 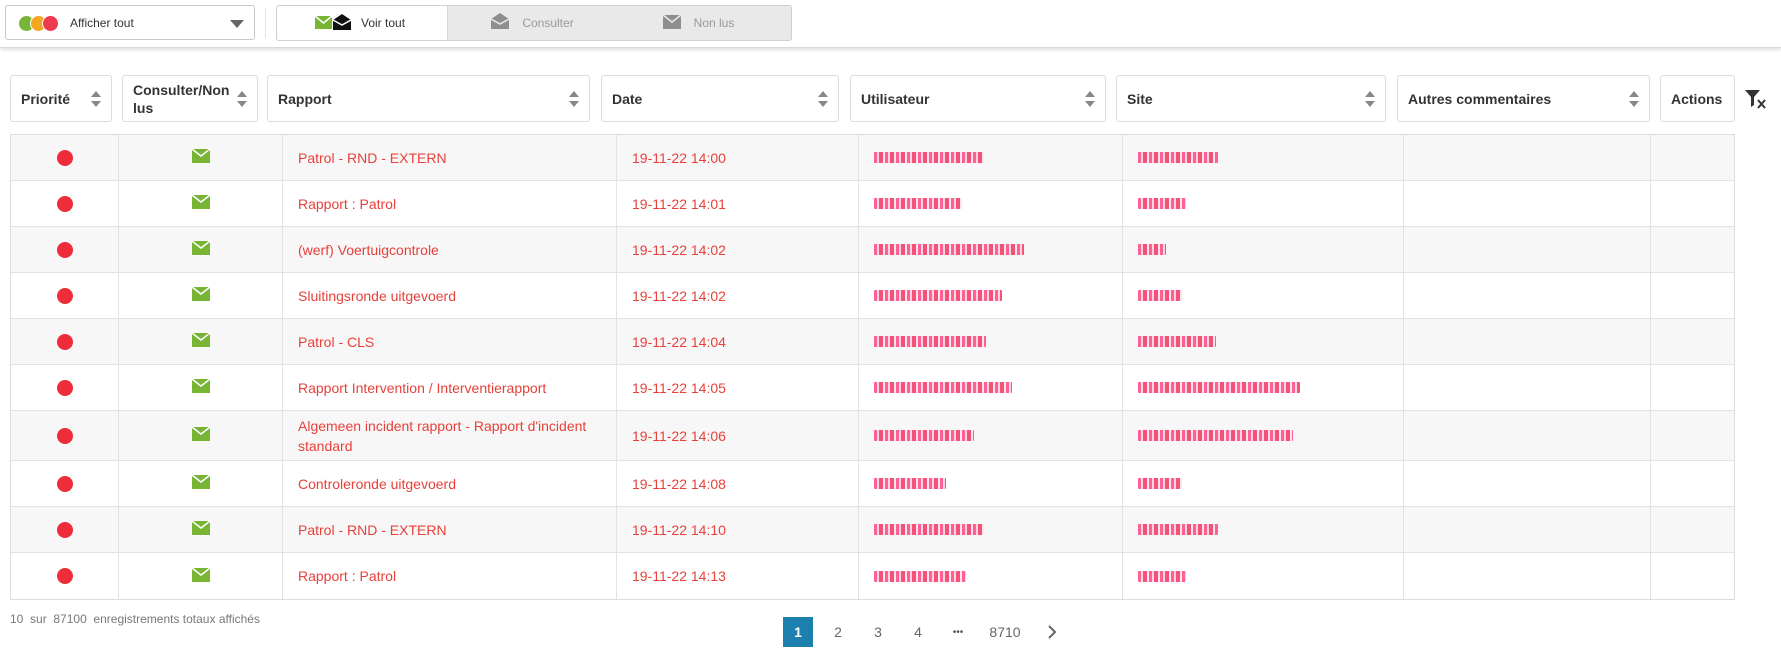 What do you see at coordinates (377, 484) in the screenshot?
I see `rapport-link: Controleronde uitgevoerd` at bounding box center [377, 484].